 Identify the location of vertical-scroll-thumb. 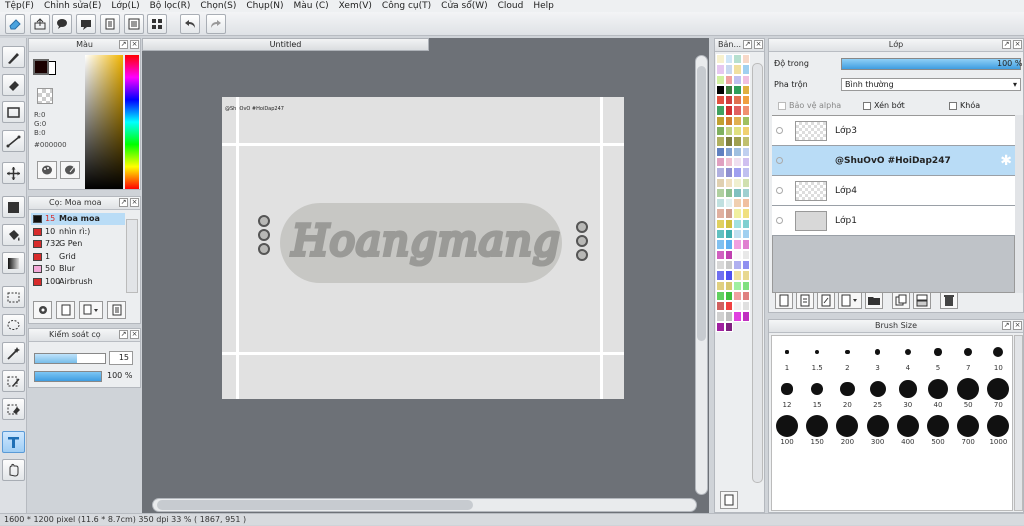
(701, 203).